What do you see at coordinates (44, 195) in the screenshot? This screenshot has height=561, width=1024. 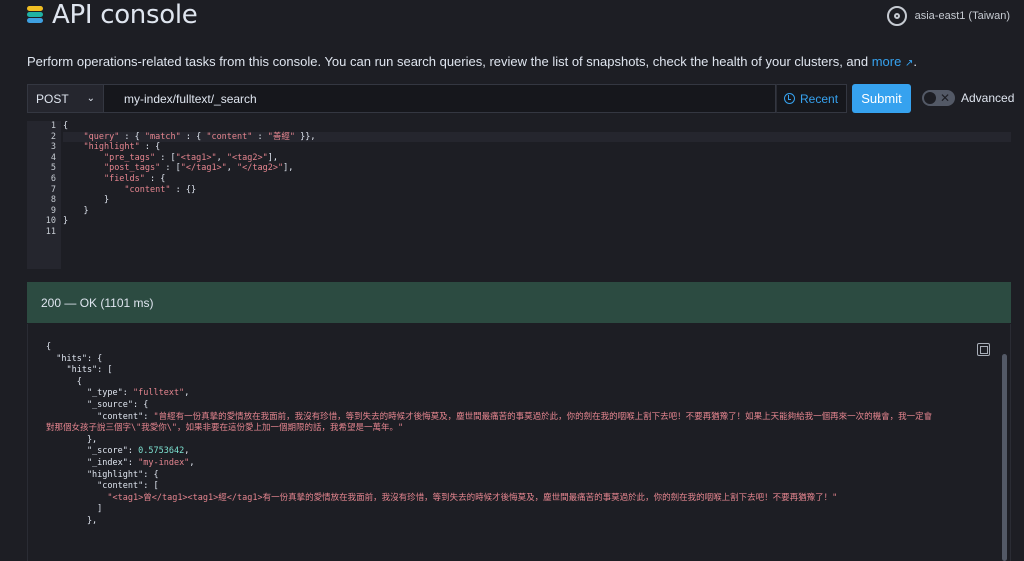 I see `editor-gutter: 1 2 3 4 5 6 7 8 9 10 11` at bounding box center [44, 195].